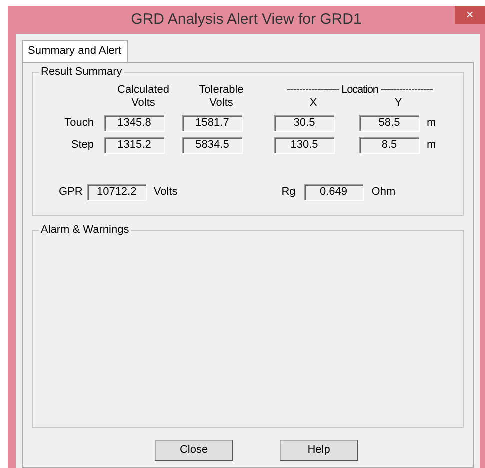  What do you see at coordinates (212, 123) in the screenshot?
I see `value-field: 1581.7` at bounding box center [212, 123].